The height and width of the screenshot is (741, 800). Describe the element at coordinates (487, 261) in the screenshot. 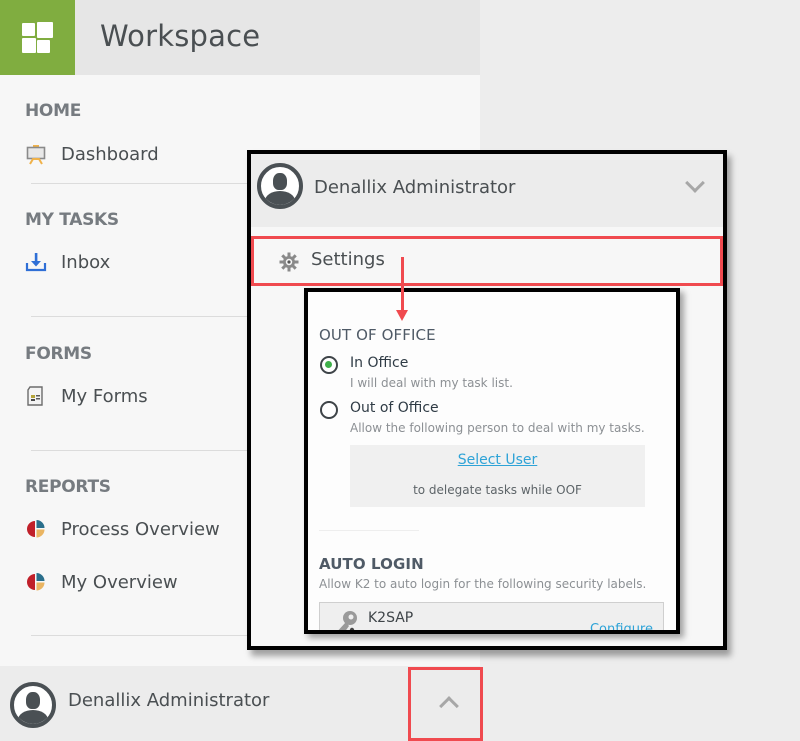

I see `settings-menu-item: Settings` at that location.